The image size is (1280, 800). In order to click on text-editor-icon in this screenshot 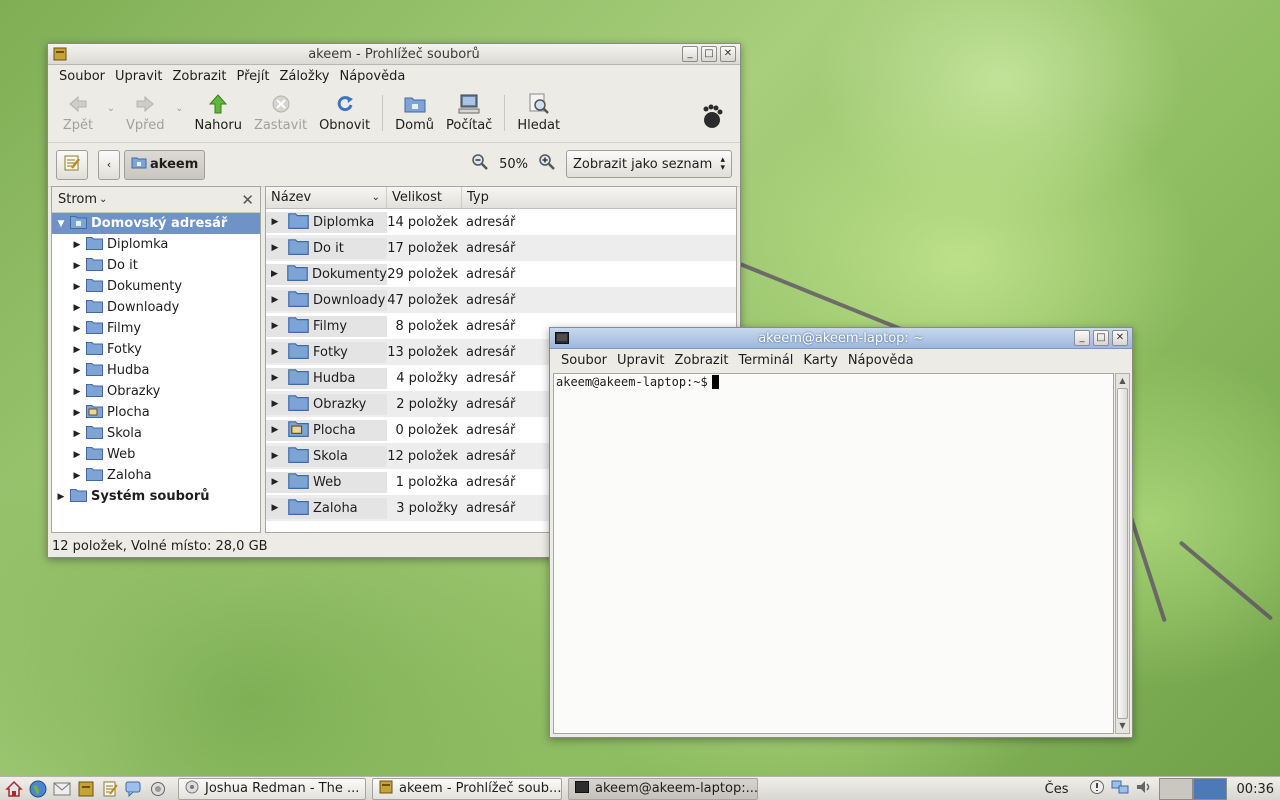, I will do `click(110, 789)`.